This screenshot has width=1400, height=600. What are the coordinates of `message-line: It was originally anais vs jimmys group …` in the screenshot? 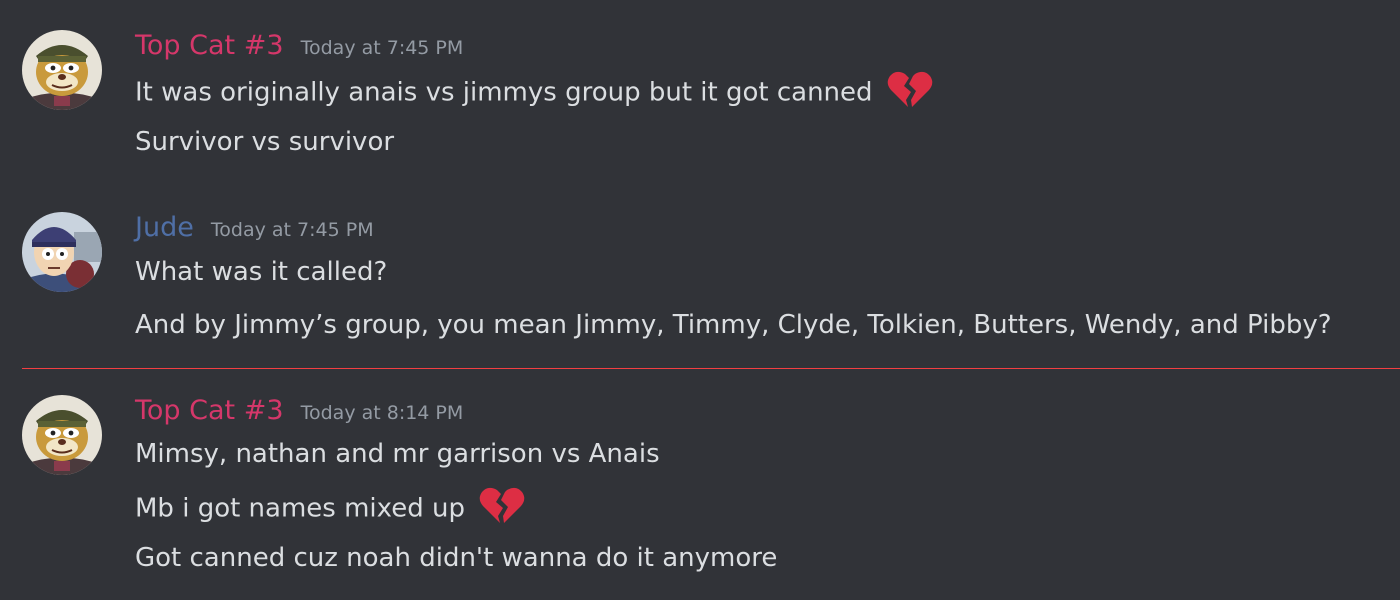 It's located at (534, 91).